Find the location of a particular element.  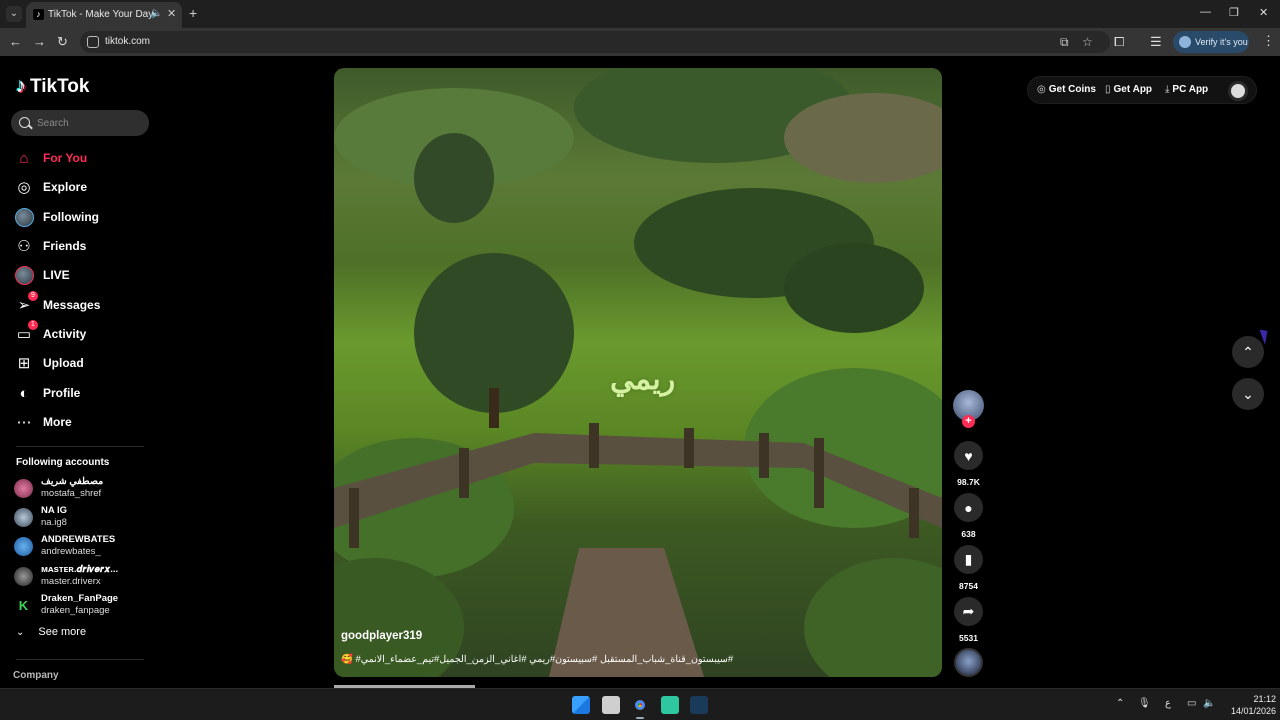

see-more-label: See more is located at coordinates (62, 632).